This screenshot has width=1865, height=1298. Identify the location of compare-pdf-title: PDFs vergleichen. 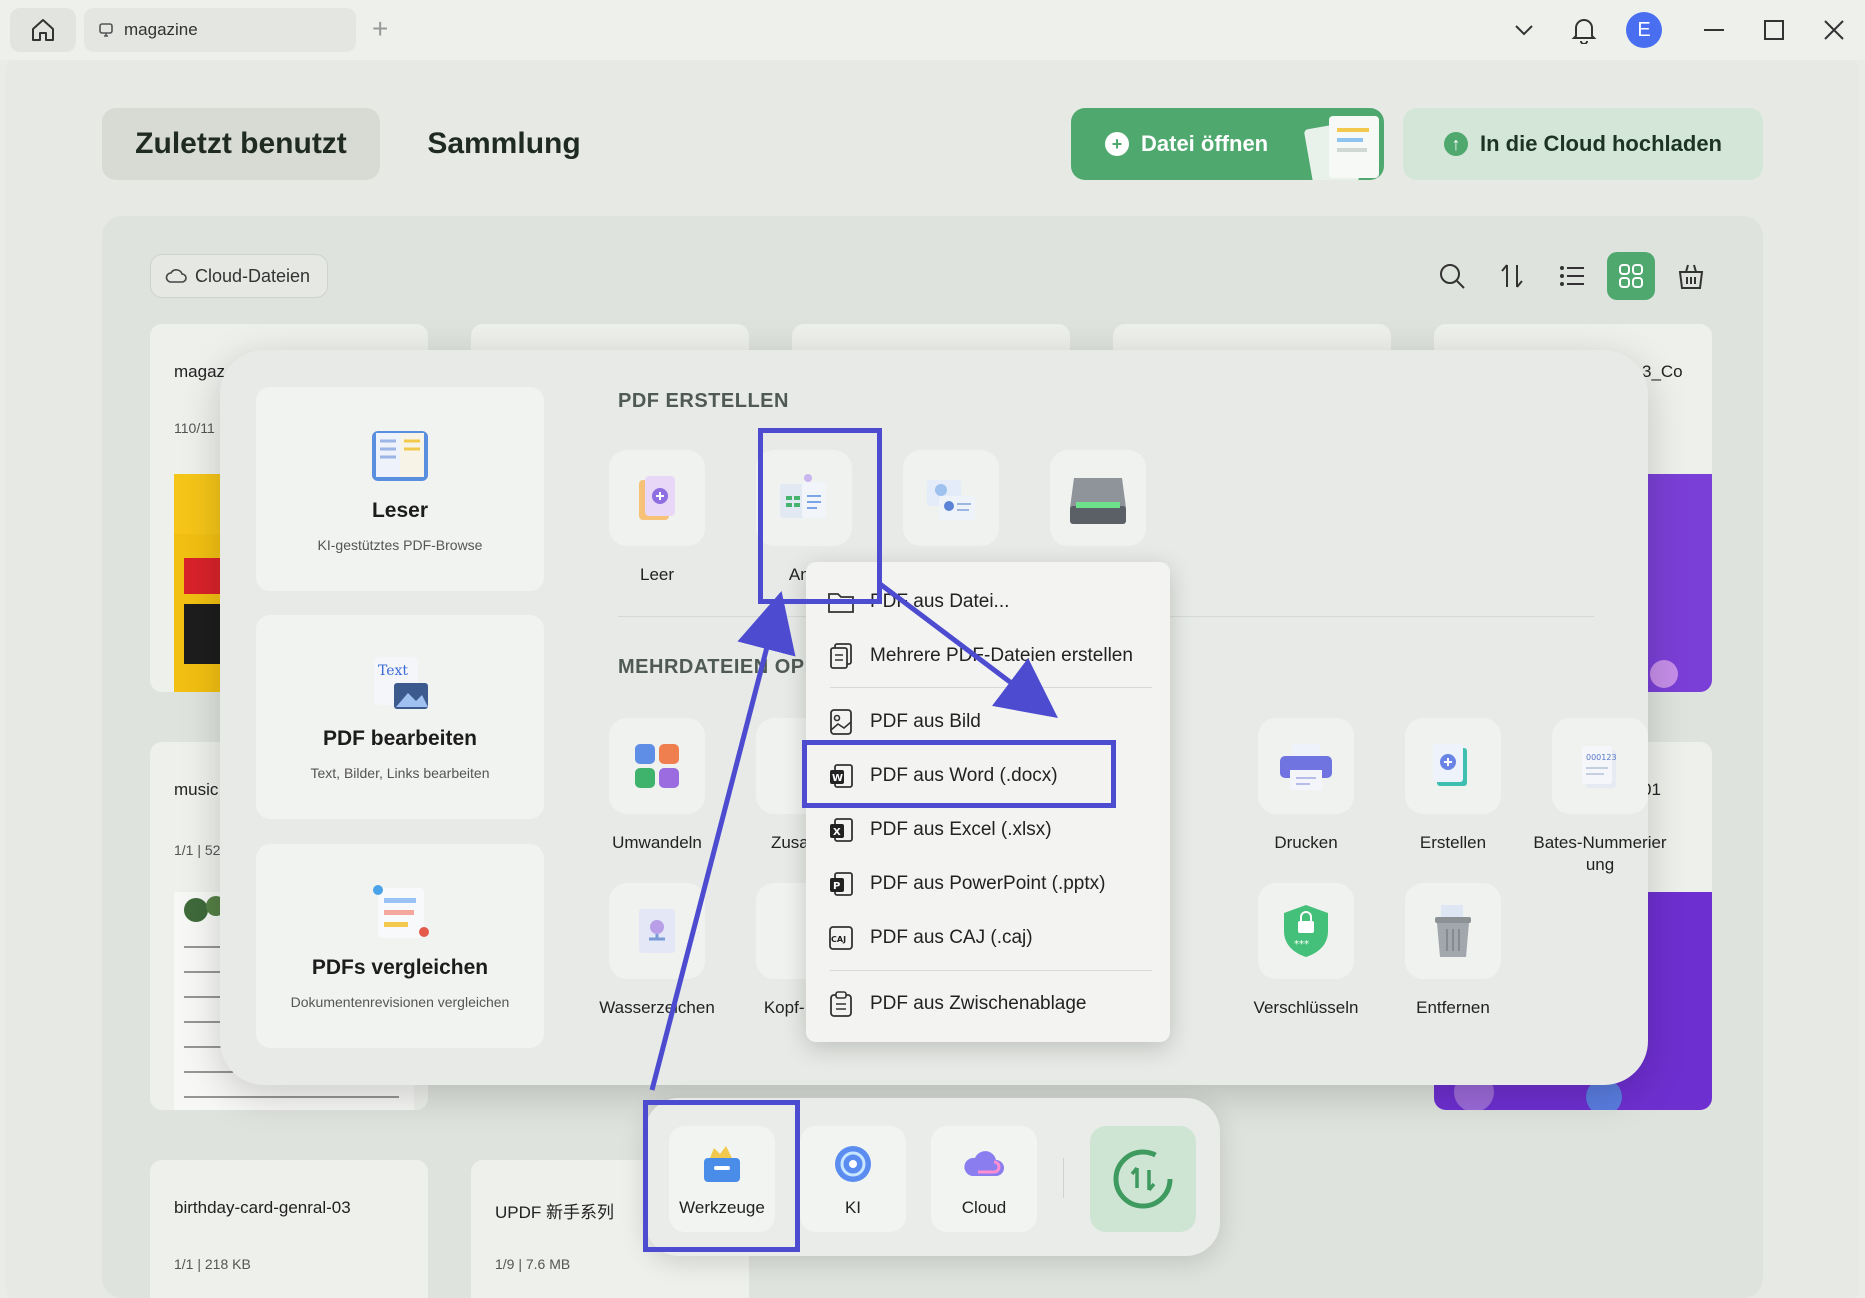
(400, 967).